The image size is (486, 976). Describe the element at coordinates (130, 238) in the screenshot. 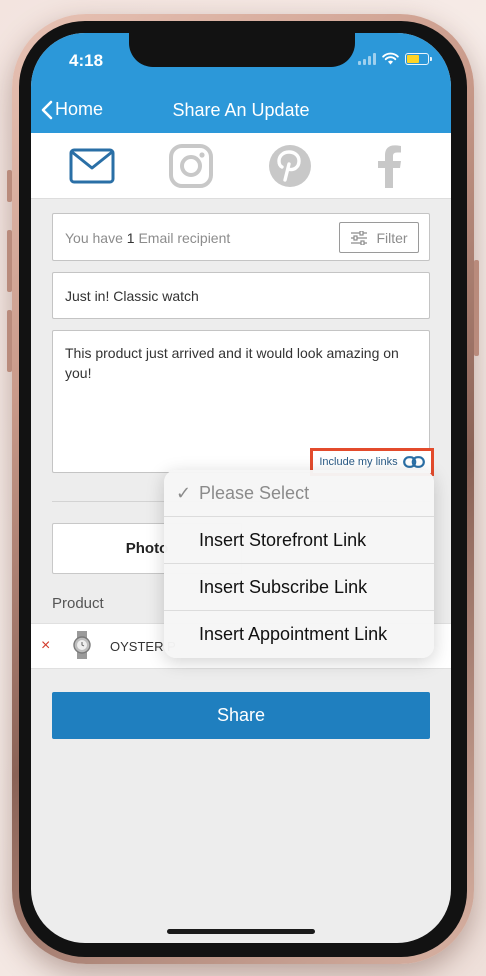

I see `recipients-count: 1` at that location.